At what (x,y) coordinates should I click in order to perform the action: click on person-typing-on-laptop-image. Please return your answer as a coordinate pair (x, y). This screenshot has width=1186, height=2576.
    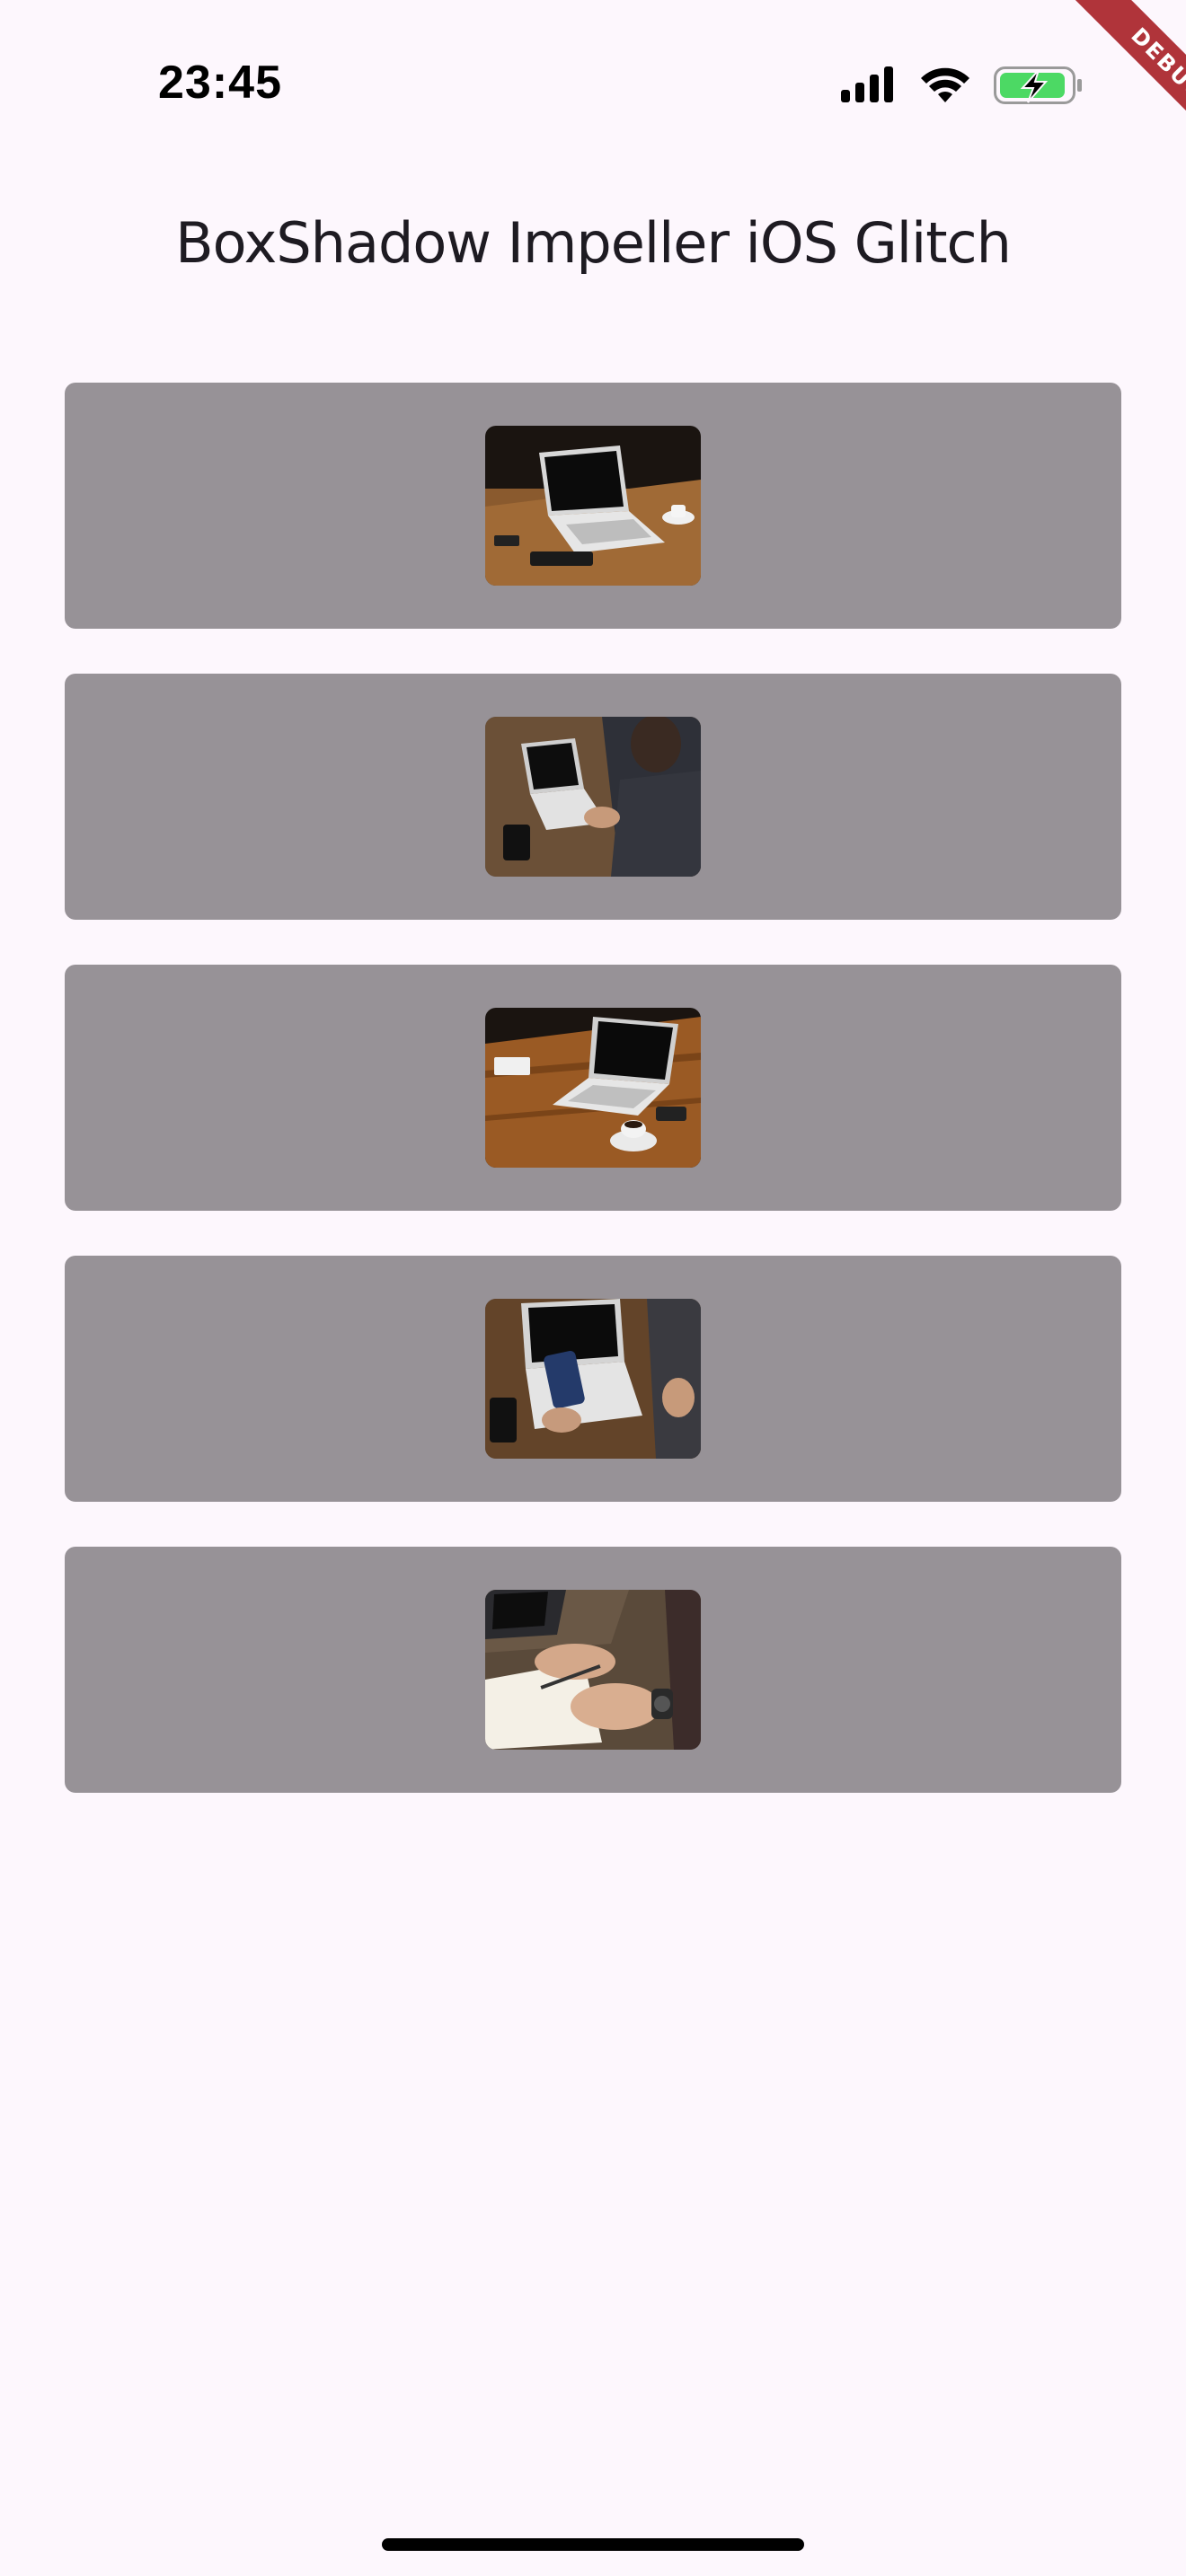
    Looking at the image, I should click on (593, 797).